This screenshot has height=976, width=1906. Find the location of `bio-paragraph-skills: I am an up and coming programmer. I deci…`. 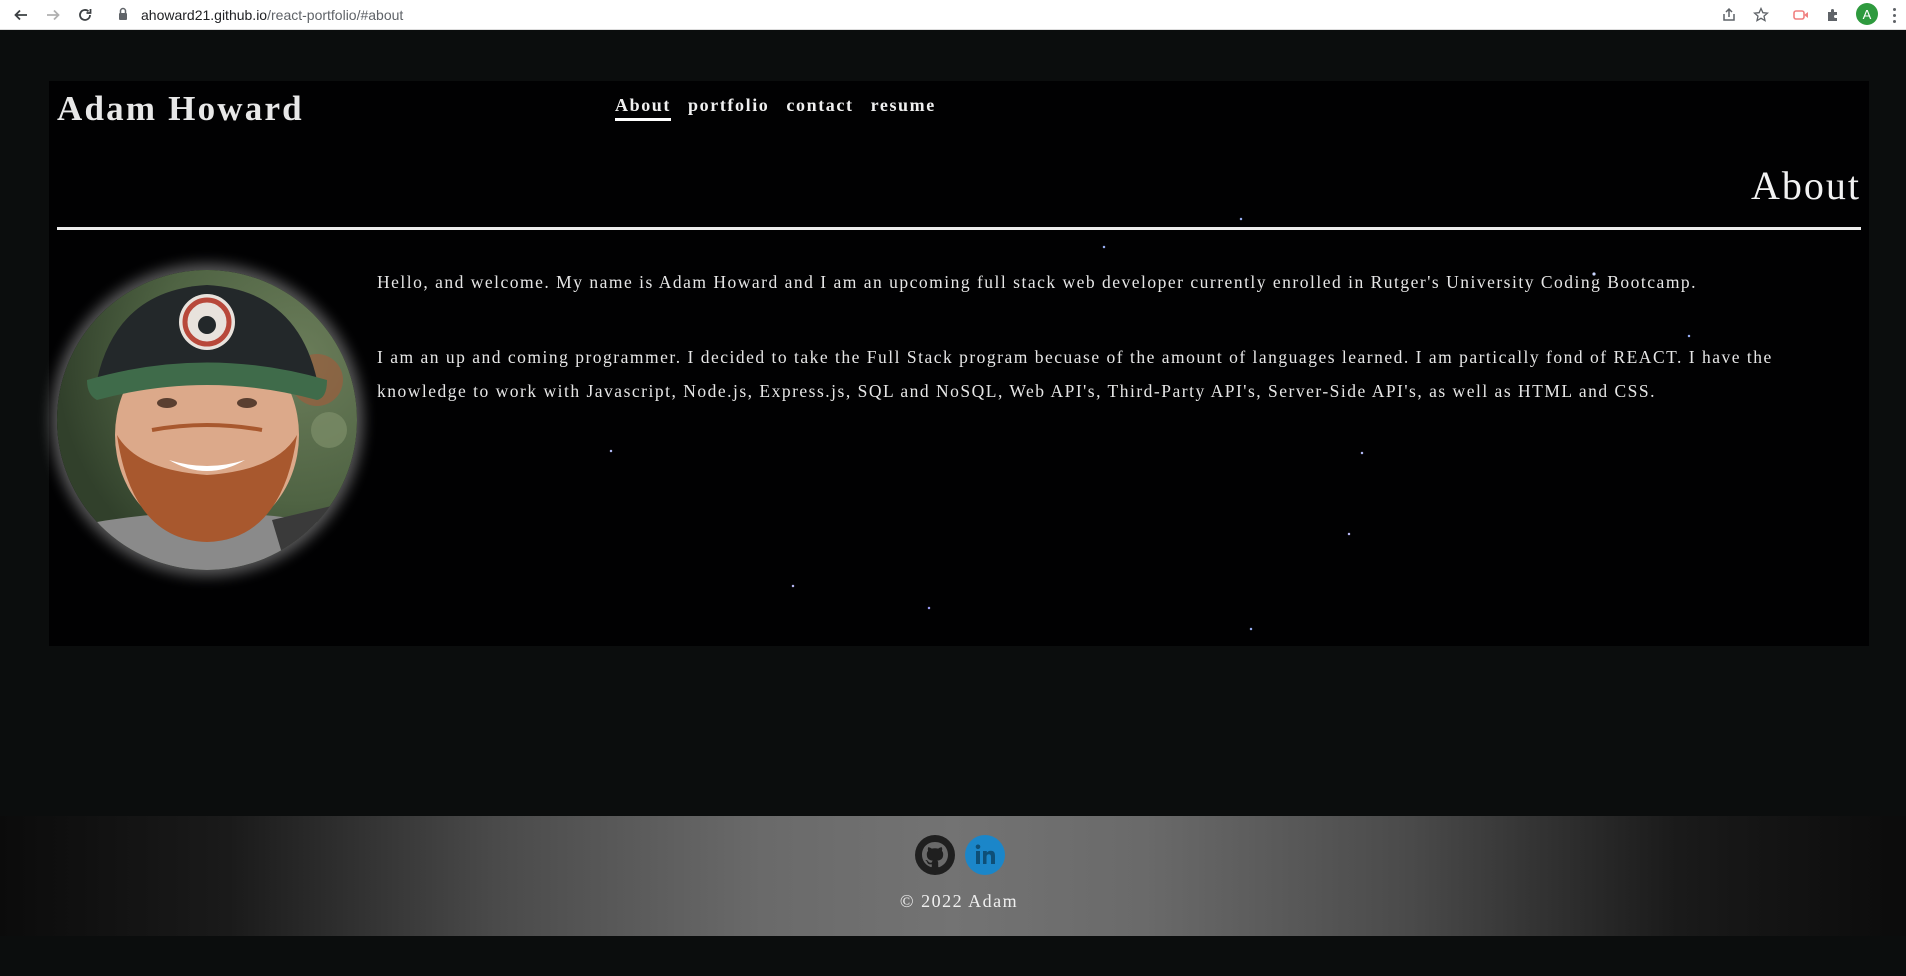

bio-paragraph-skills: I am an up and coming programmer. I deci… is located at coordinates (1075, 374).